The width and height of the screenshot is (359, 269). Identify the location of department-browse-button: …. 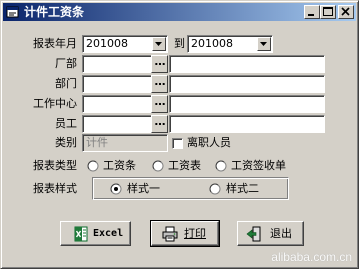
(159, 84).